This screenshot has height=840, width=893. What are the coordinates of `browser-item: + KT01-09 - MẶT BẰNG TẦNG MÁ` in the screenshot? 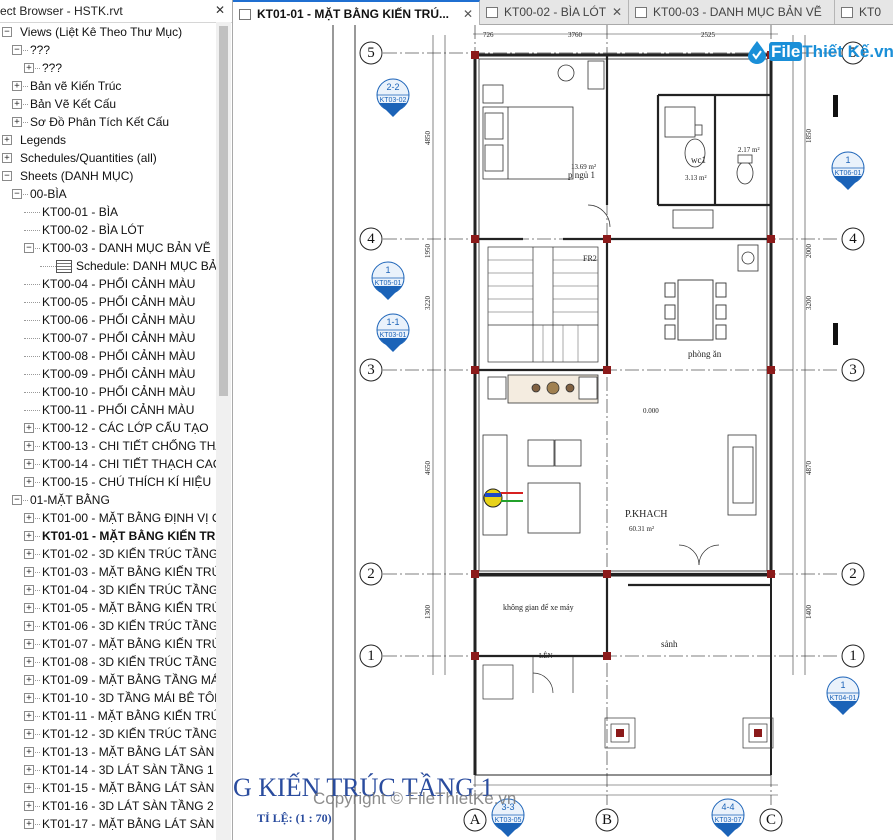 It's located at (108, 680).